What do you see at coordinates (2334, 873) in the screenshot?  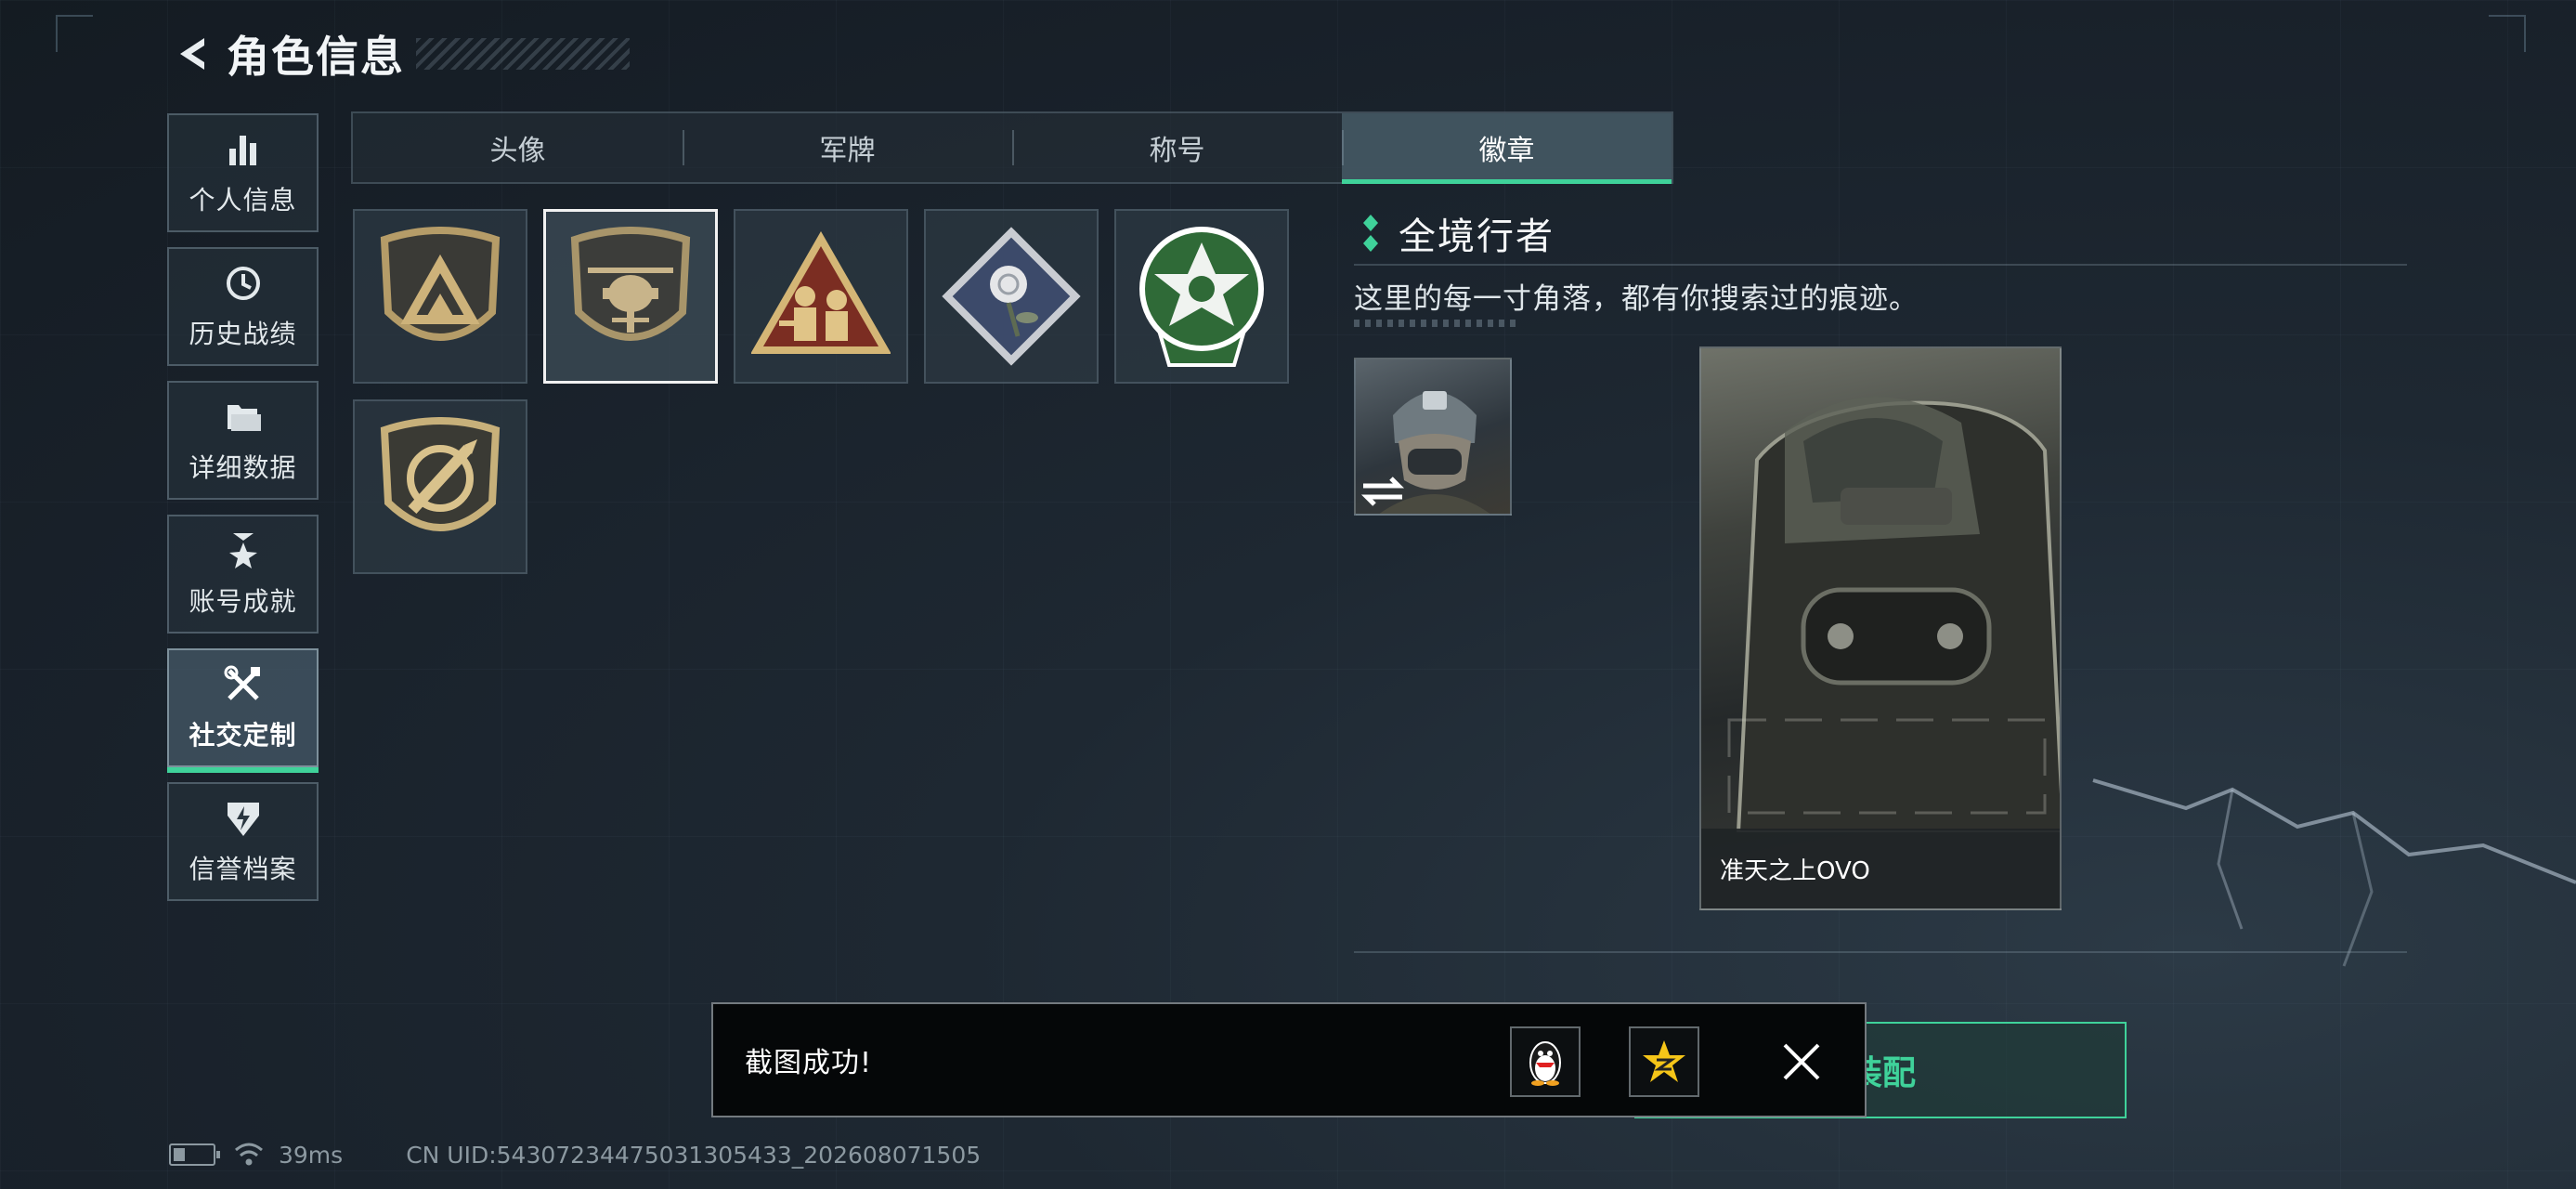 I see `lightning-decoration` at bounding box center [2334, 873].